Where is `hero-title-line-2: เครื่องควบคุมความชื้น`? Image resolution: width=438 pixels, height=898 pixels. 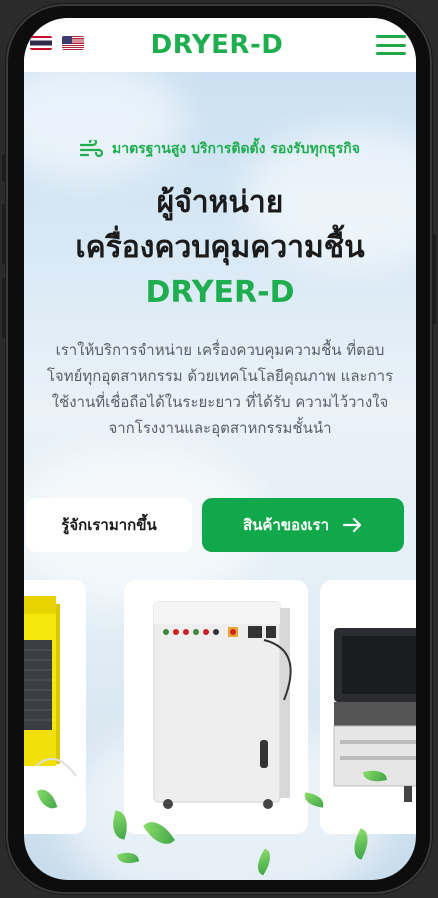
hero-title-line-2: เครื่องควบคุมความชื้น is located at coordinates (220, 247).